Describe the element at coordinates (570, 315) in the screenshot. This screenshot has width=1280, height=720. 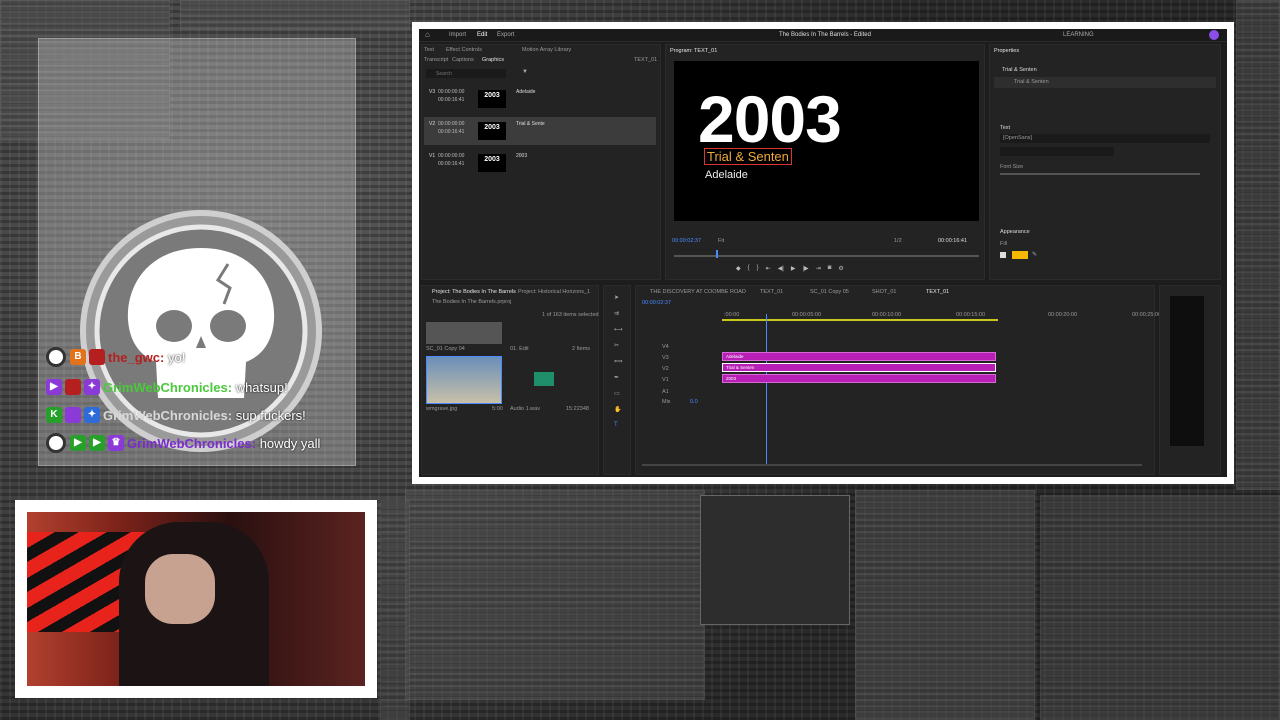
I see `selection-count: 1 of 163 items selected` at that location.